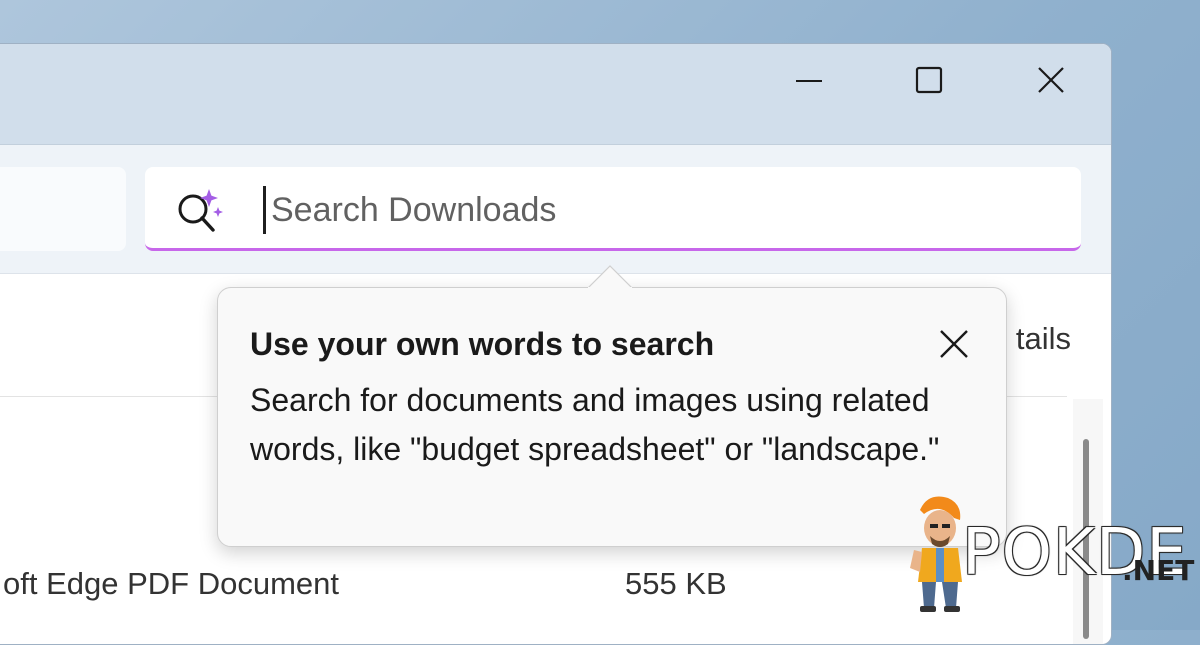 The image size is (1200, 645). I want to click on minimize-icon, so click(809, 81).